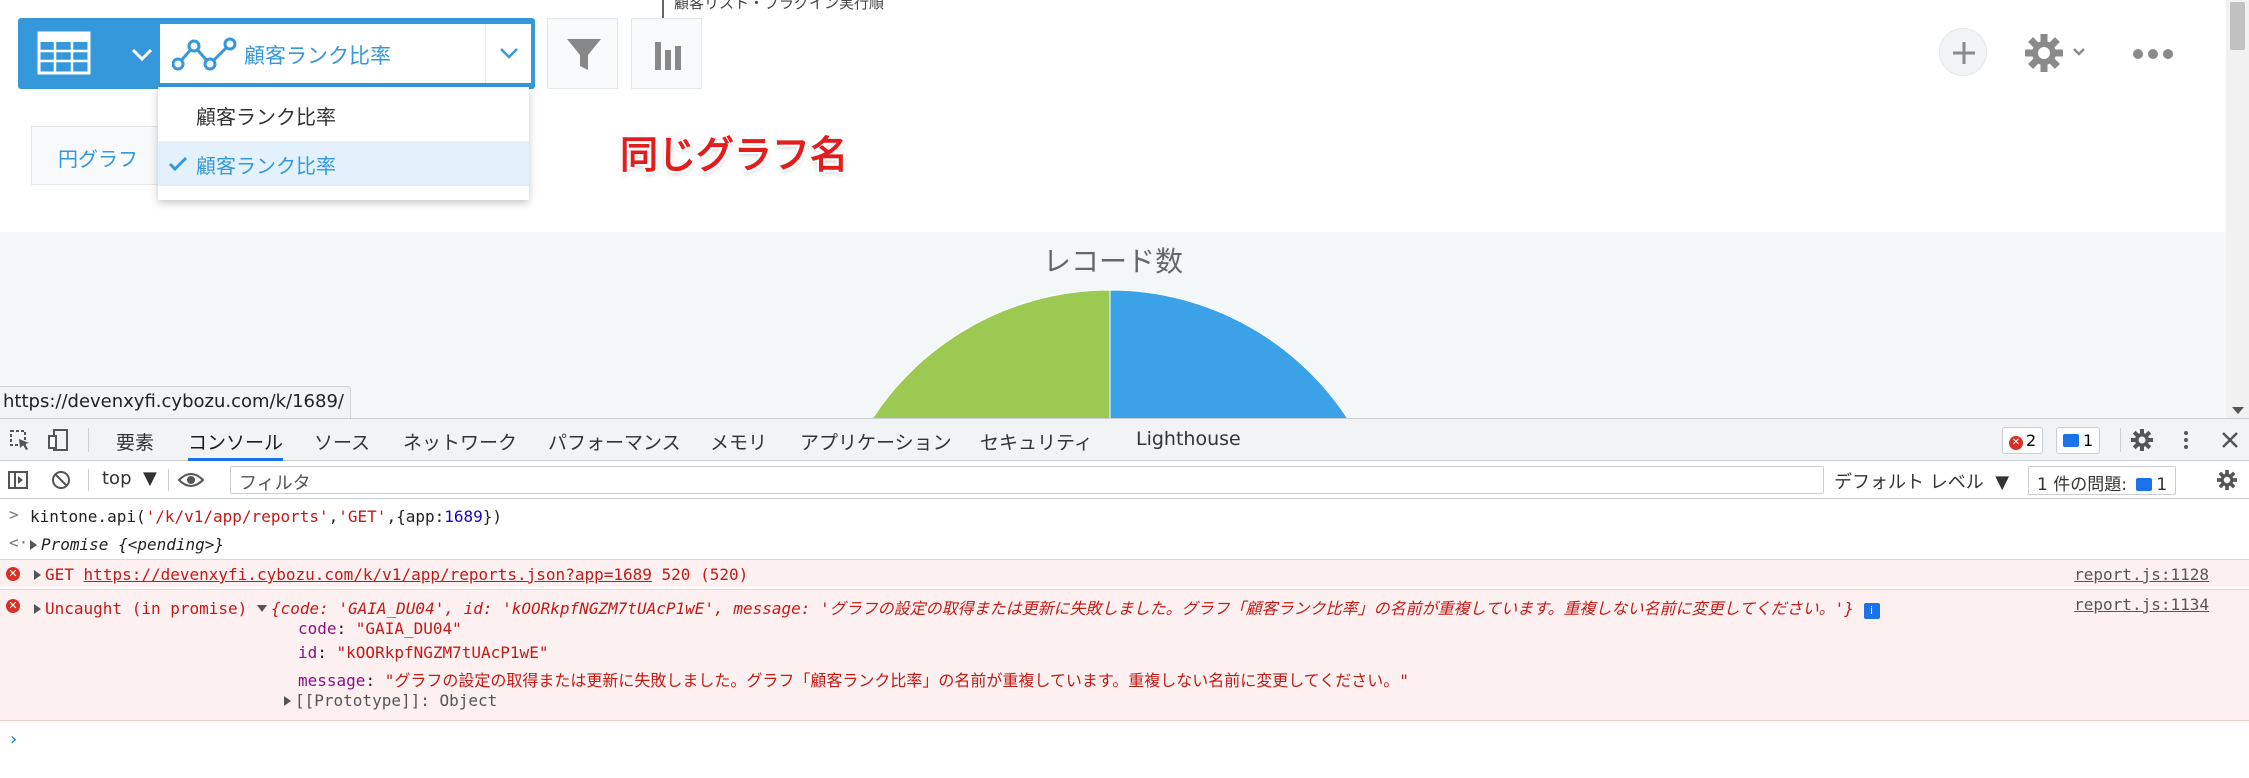 The image size is (2249, 778). I want to click on filter-icon, so click(584, 54).